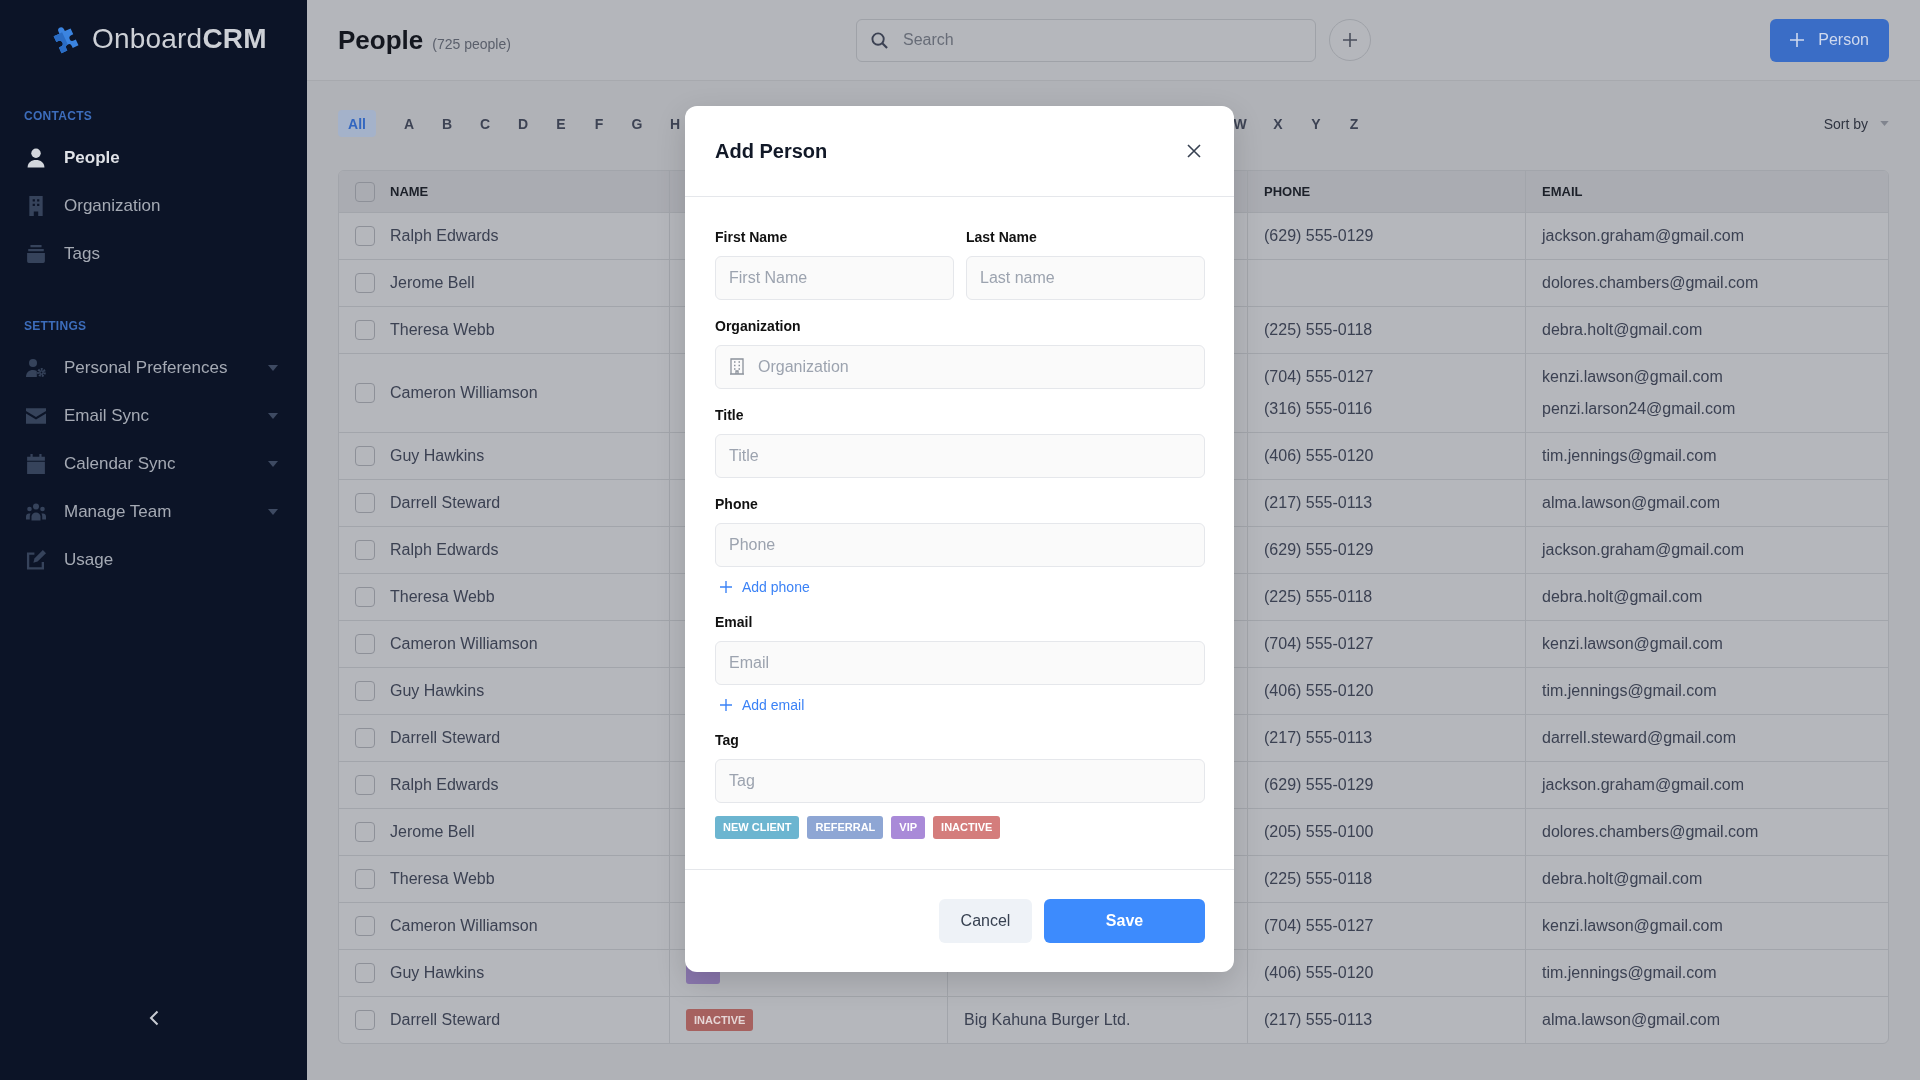  Describe the element at coordinates (153, 206) in the screenshot. I see `nav-item: Organization` at that location.